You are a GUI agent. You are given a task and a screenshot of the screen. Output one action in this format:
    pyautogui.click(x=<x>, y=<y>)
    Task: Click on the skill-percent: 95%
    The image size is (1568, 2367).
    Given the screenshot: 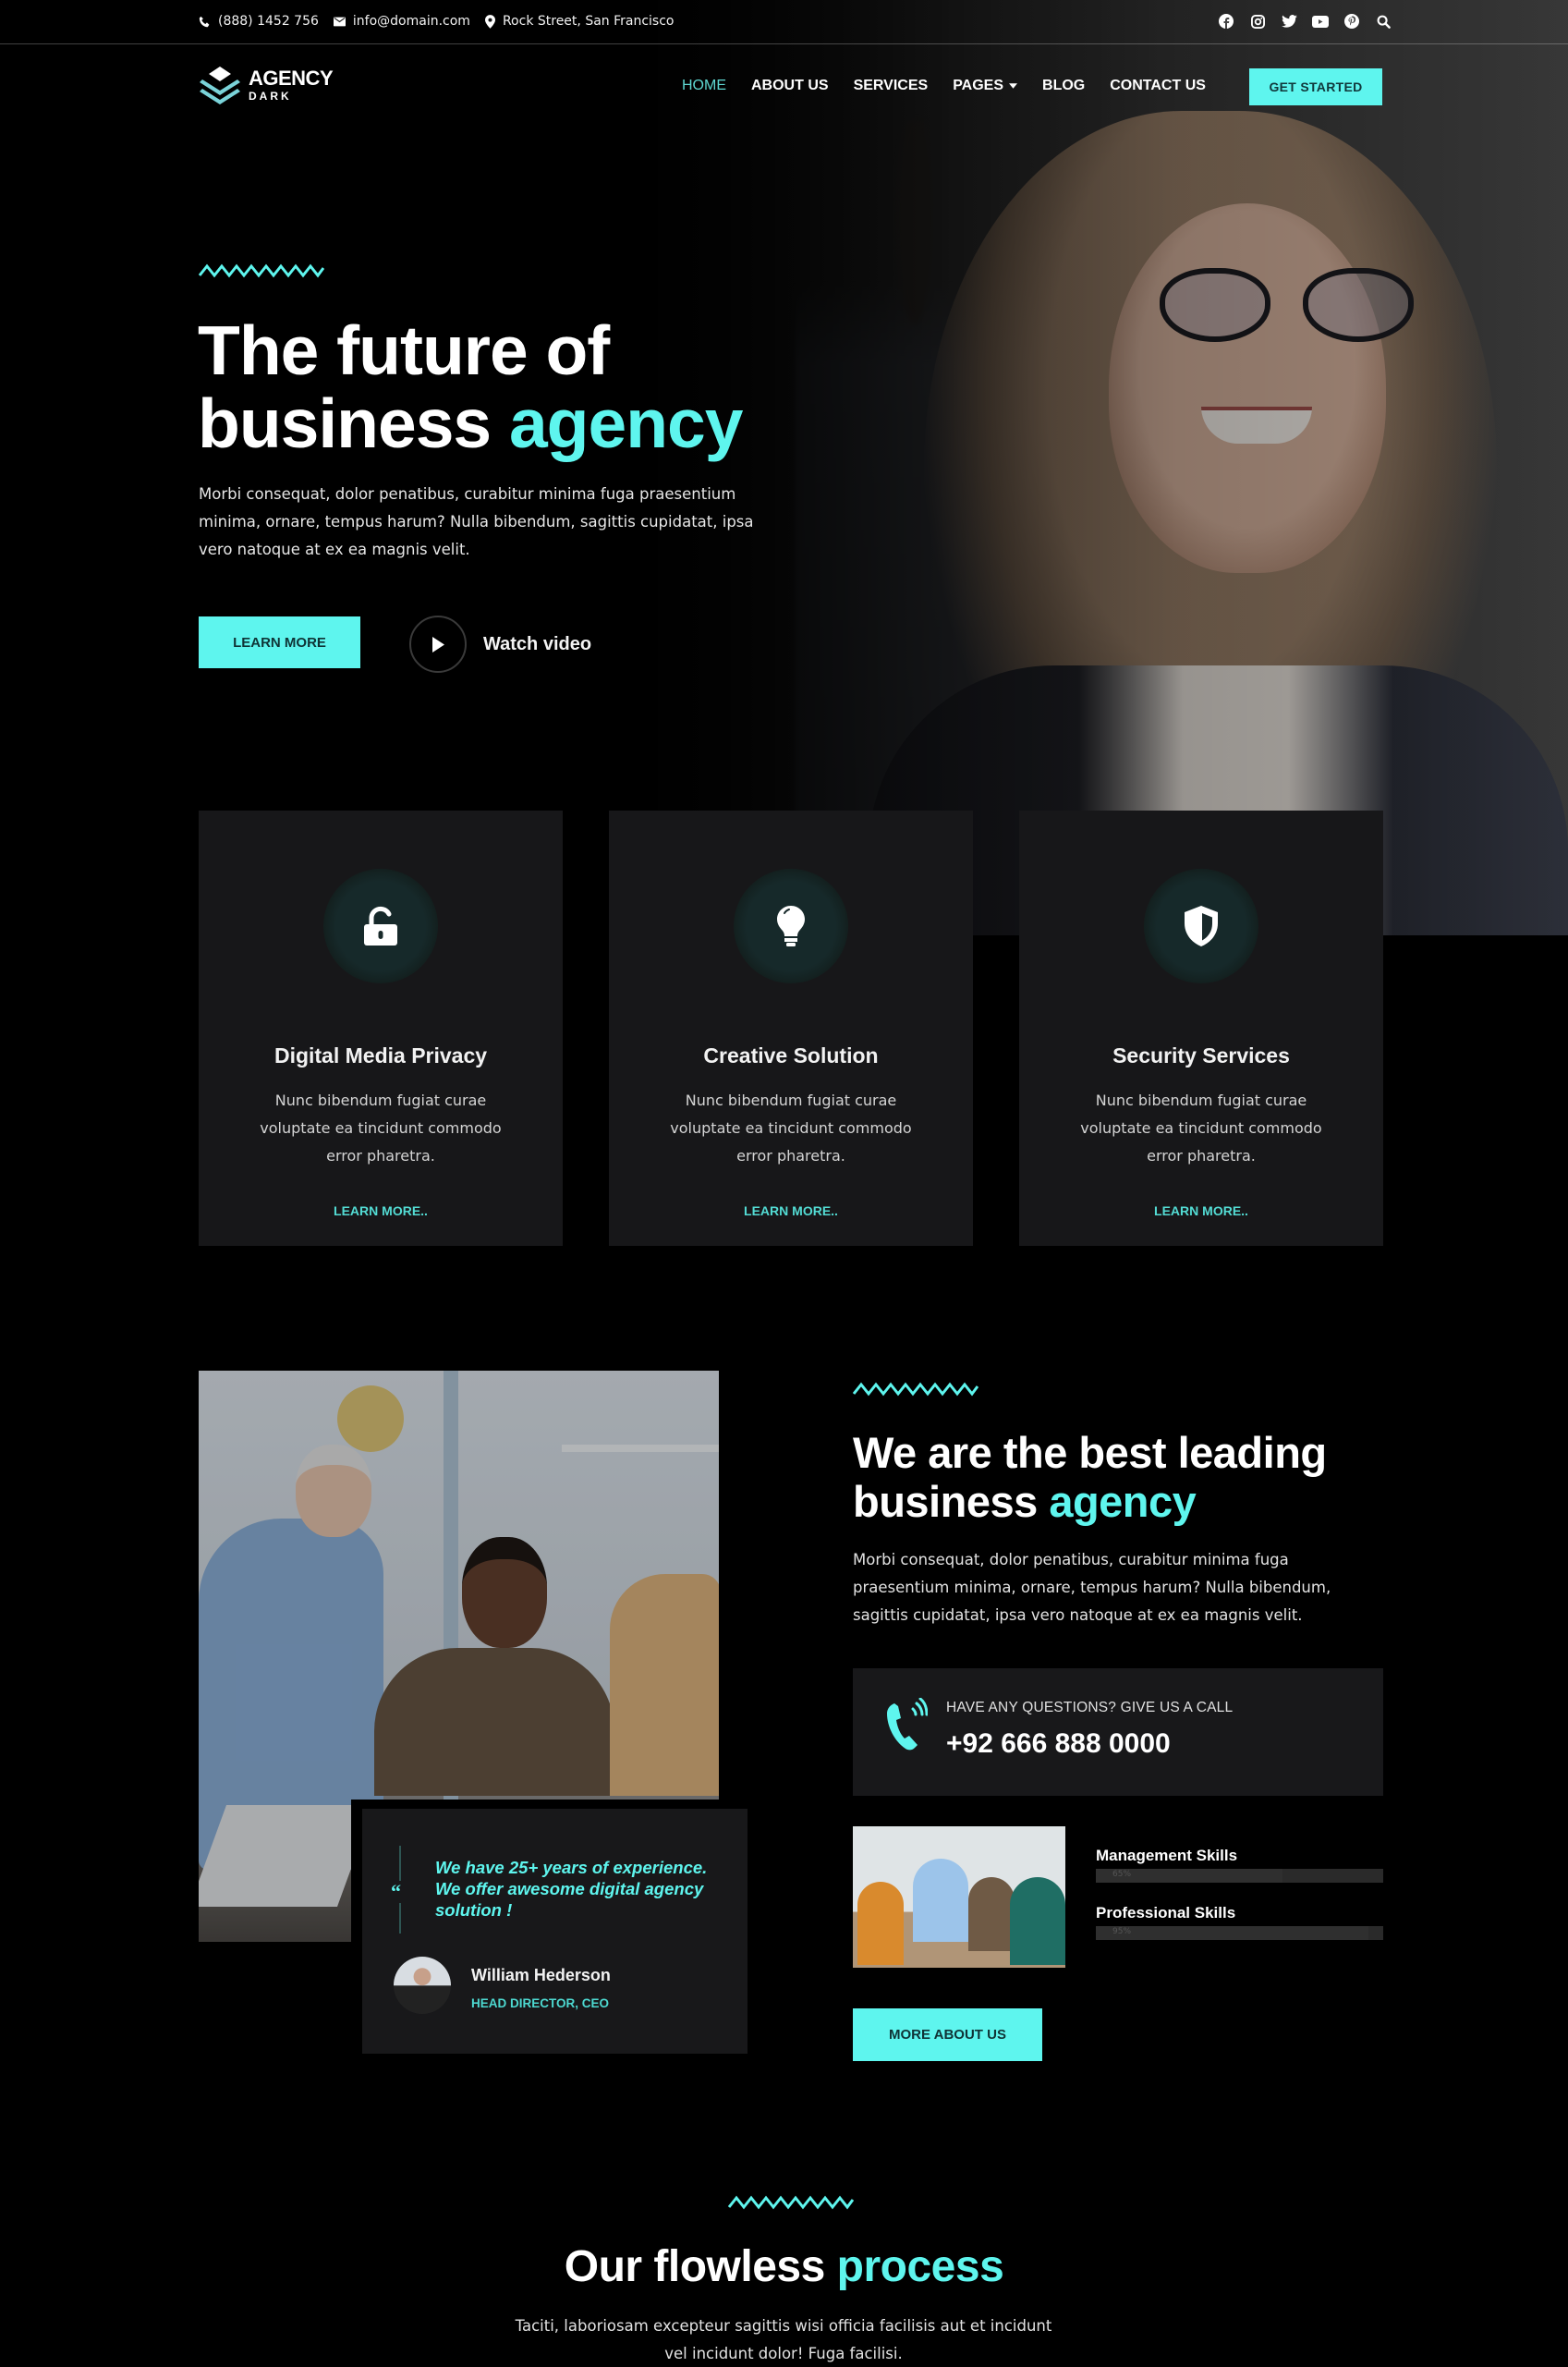 What is the action you would take?
    pyautogui.click(x=1122, y=1932)
    